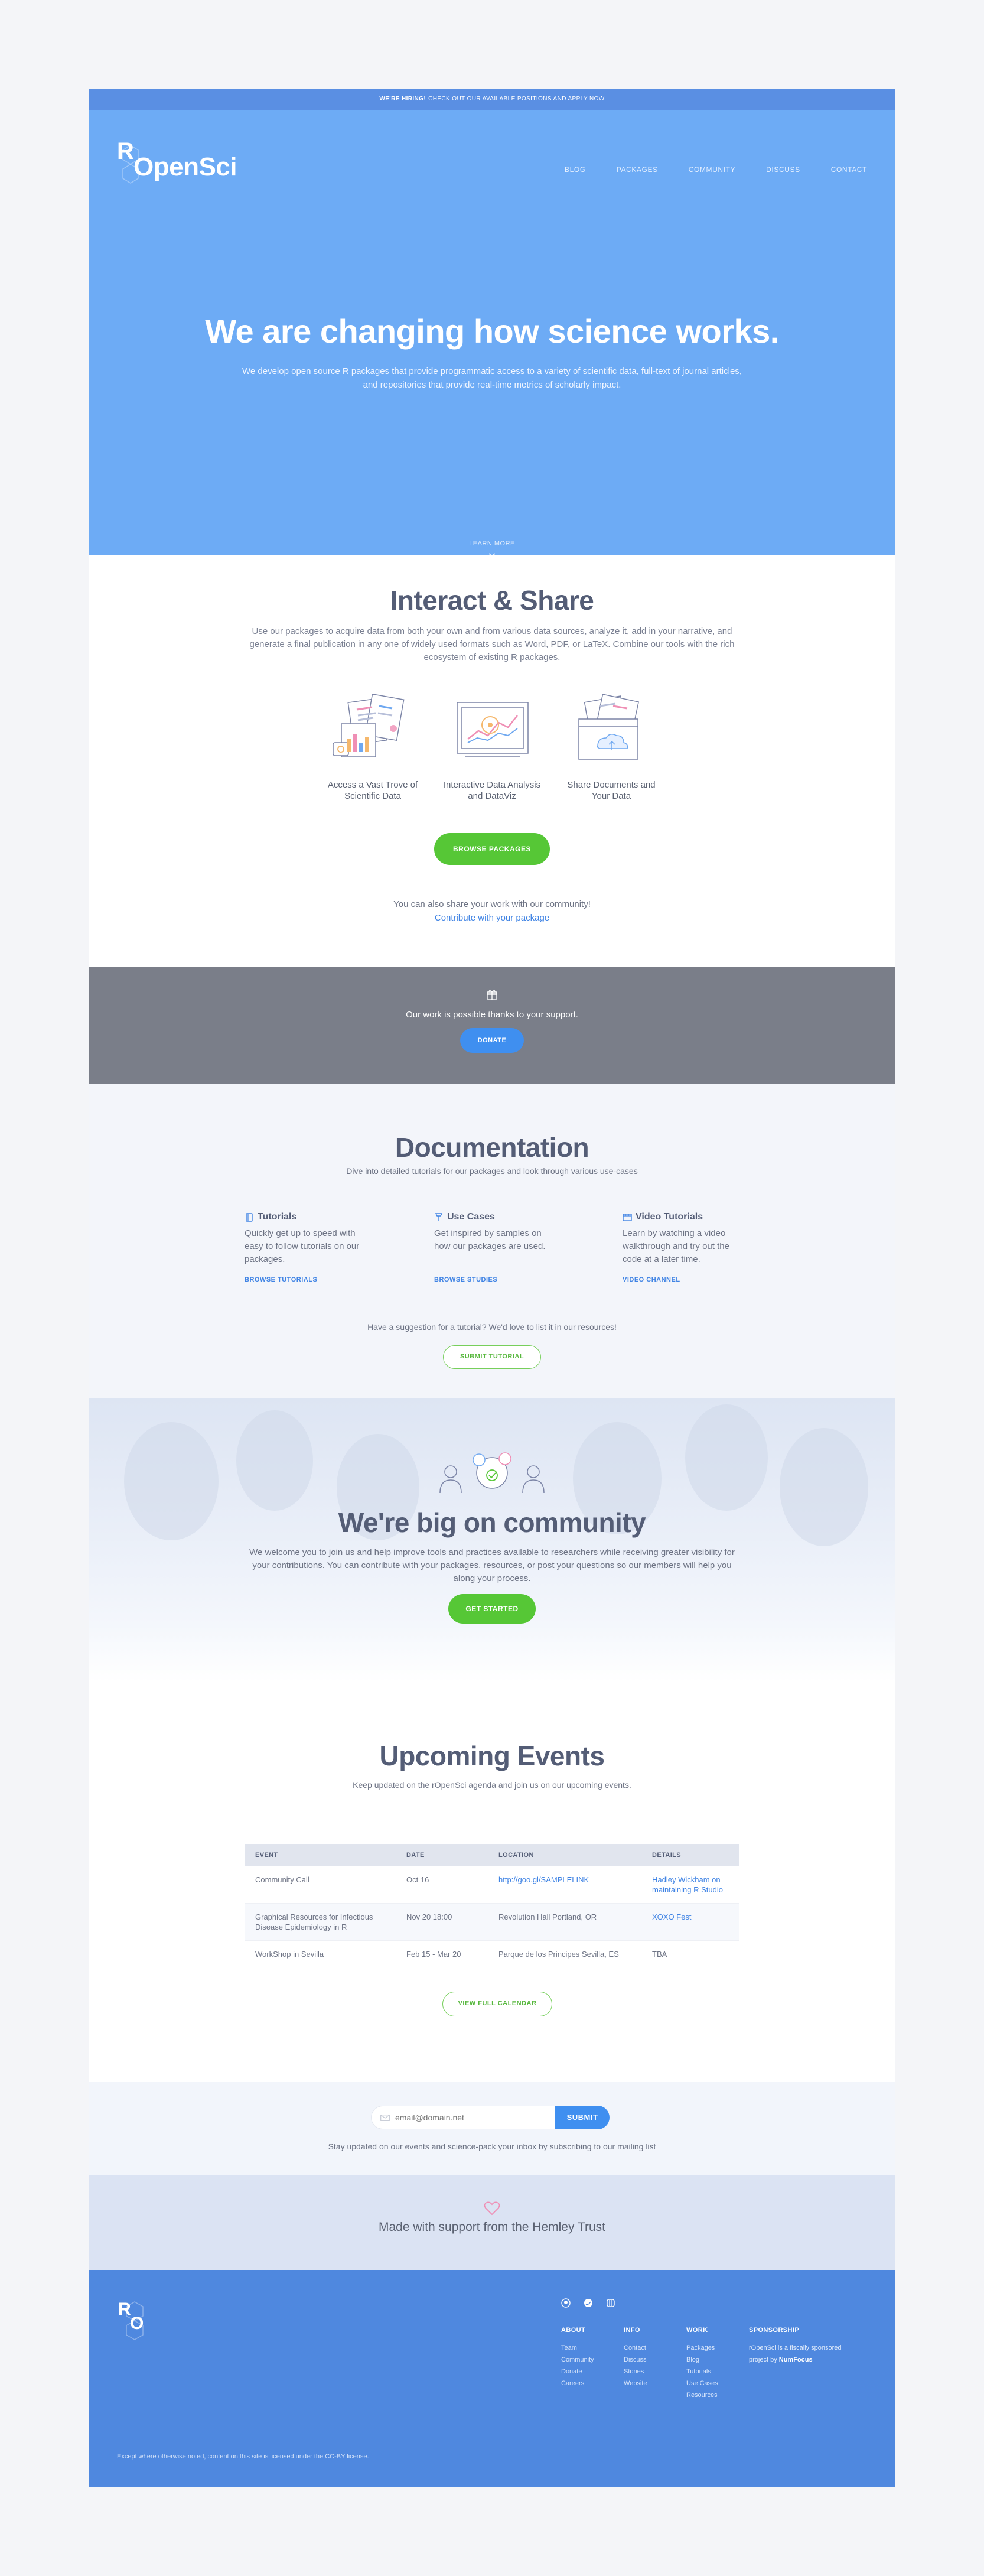 The width and height of the screenshot is (984, 2576). I want to click on community-title: We're big on community, so click(492, 1522).